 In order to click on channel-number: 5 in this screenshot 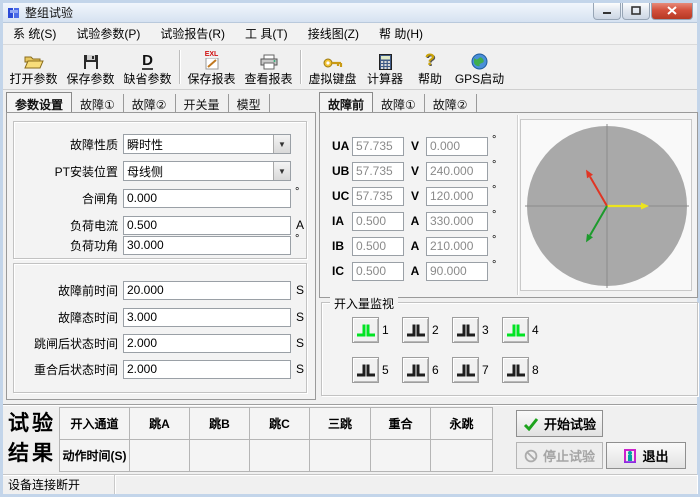, I will do `click(385, 370)`.